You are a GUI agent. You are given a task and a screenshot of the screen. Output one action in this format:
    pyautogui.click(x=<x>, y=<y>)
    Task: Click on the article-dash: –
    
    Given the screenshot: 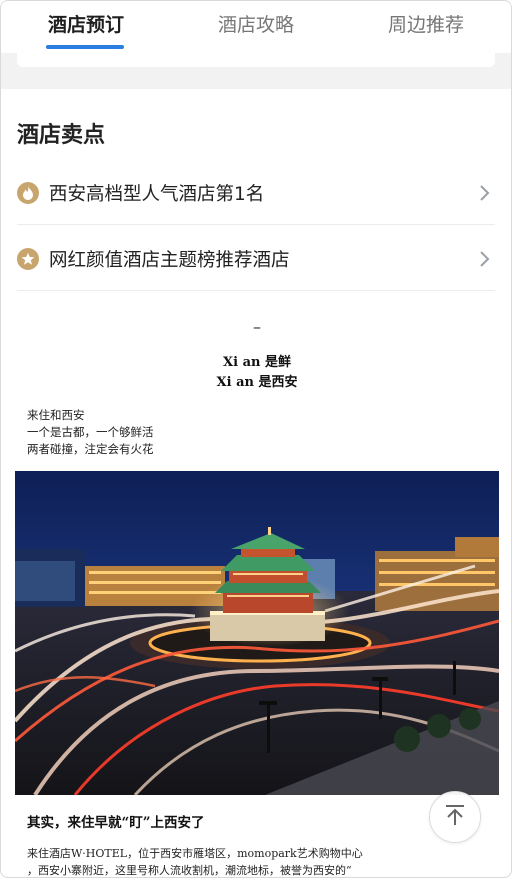 What is the action you would take?
    pyautogui.click(x=257, y=326)
    